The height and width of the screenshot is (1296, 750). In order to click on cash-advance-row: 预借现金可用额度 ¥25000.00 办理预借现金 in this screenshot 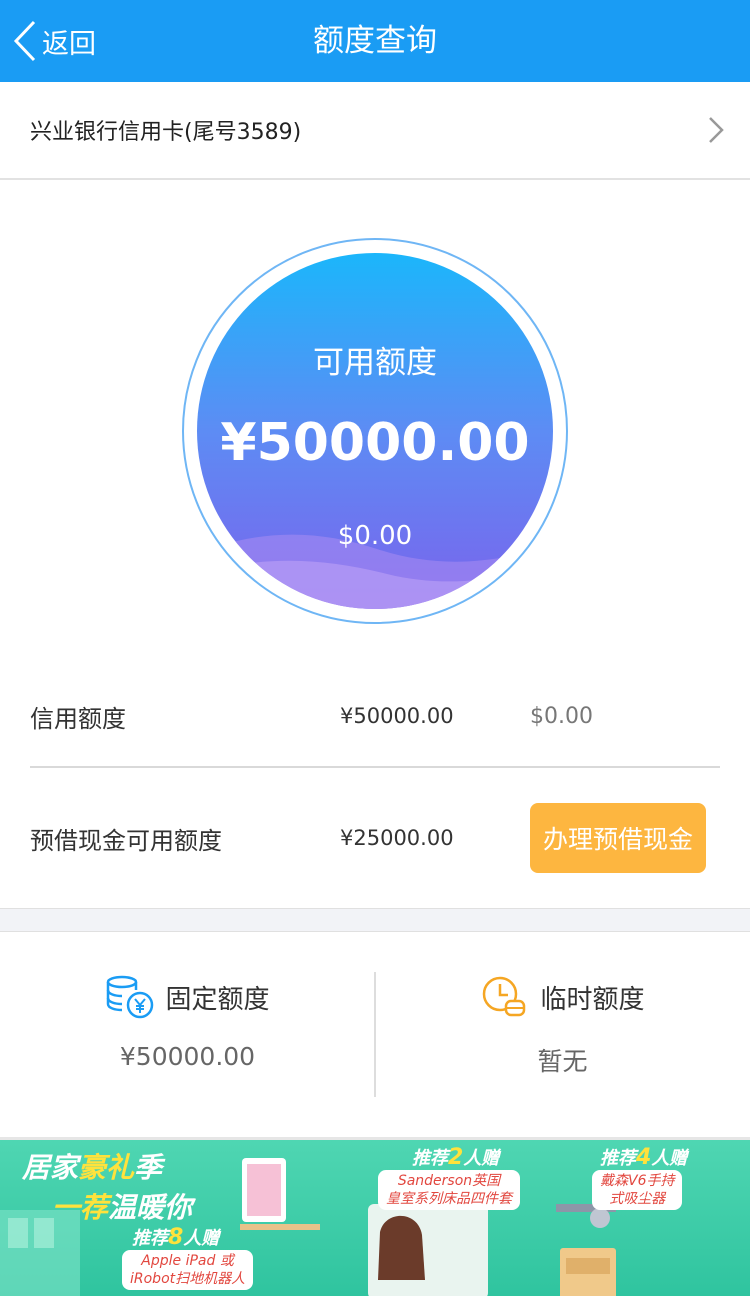, I will do `click(375, 838)`.